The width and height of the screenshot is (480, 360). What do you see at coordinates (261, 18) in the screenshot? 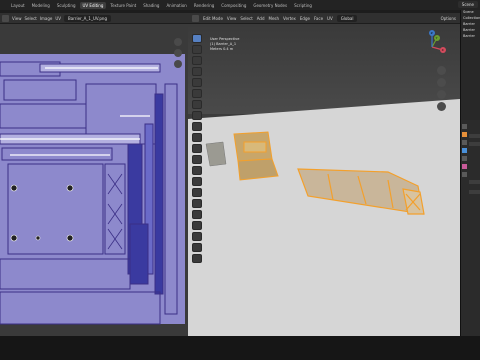
I see `vp-add-menu: Add` at bounding box center [261, 18].